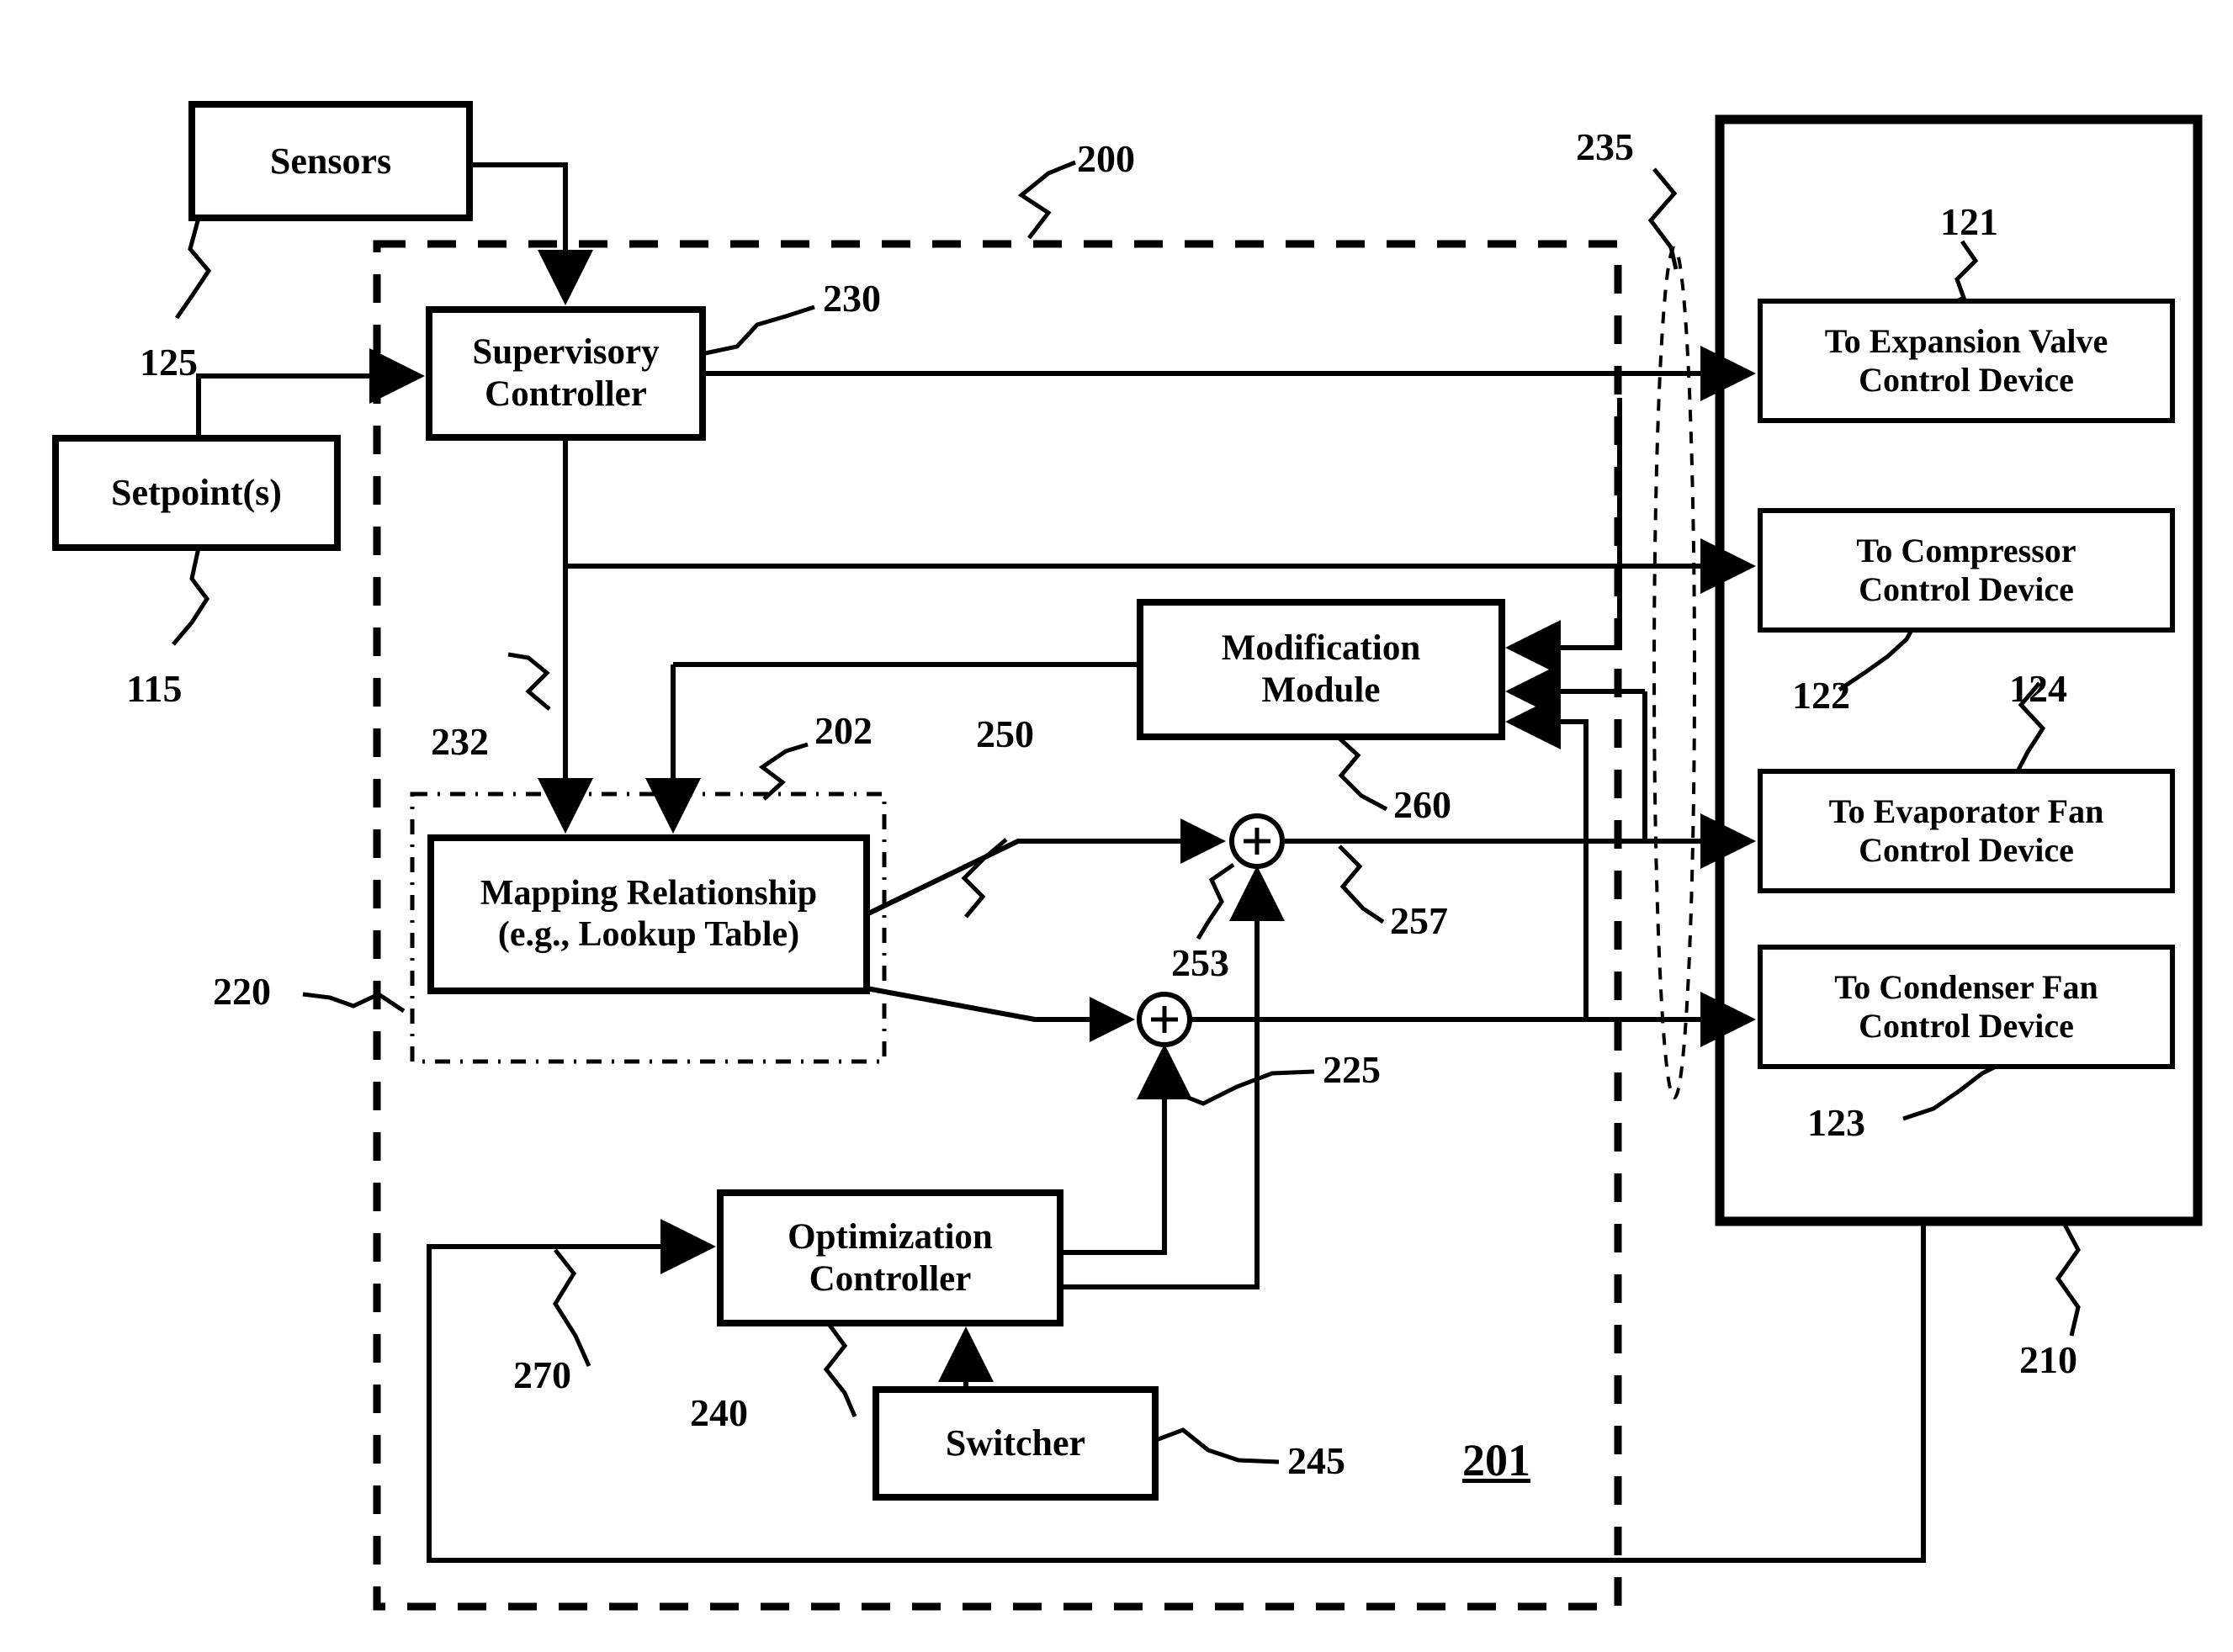  Describe the element at coordinates (460, 741) in the screenshot. I see `ref-232: 232` at that location.